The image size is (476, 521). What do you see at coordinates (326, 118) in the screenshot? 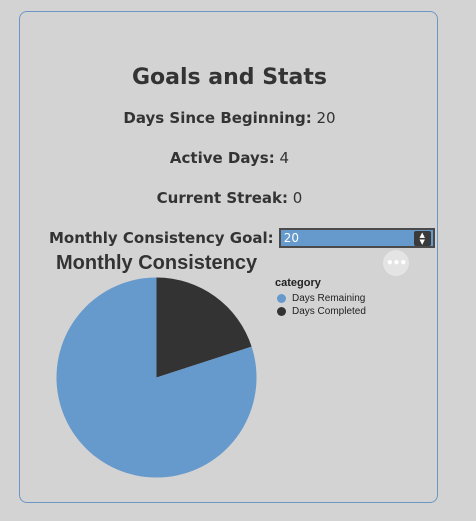
I see `days-since-beginning-value: 20` at bounding box center [326, 118].